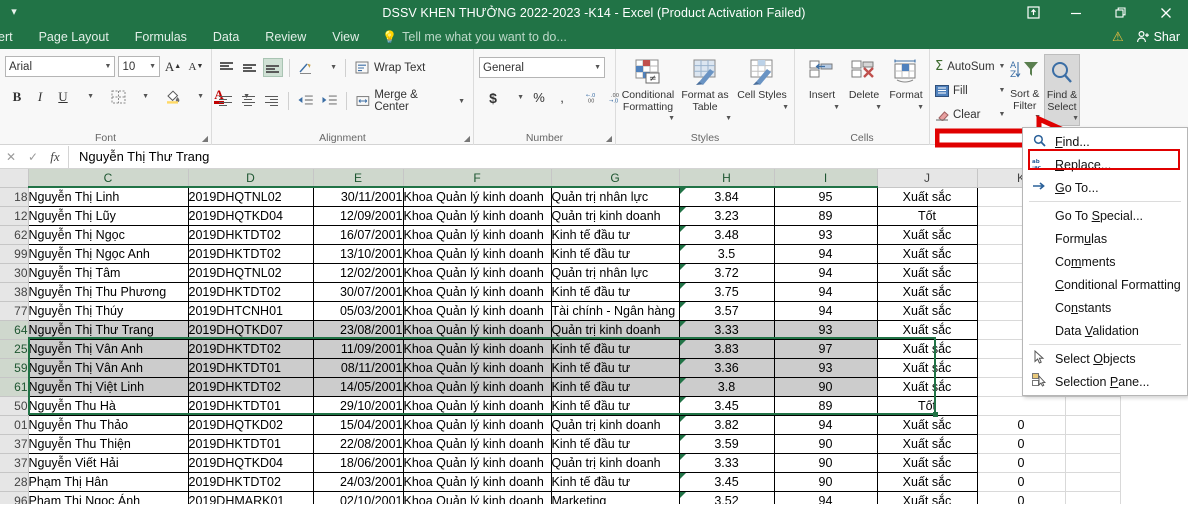 Image resolution: width=1188 pixels, height=527 pixels. I want to click on cell-h: 3.57, so click(726, 310).